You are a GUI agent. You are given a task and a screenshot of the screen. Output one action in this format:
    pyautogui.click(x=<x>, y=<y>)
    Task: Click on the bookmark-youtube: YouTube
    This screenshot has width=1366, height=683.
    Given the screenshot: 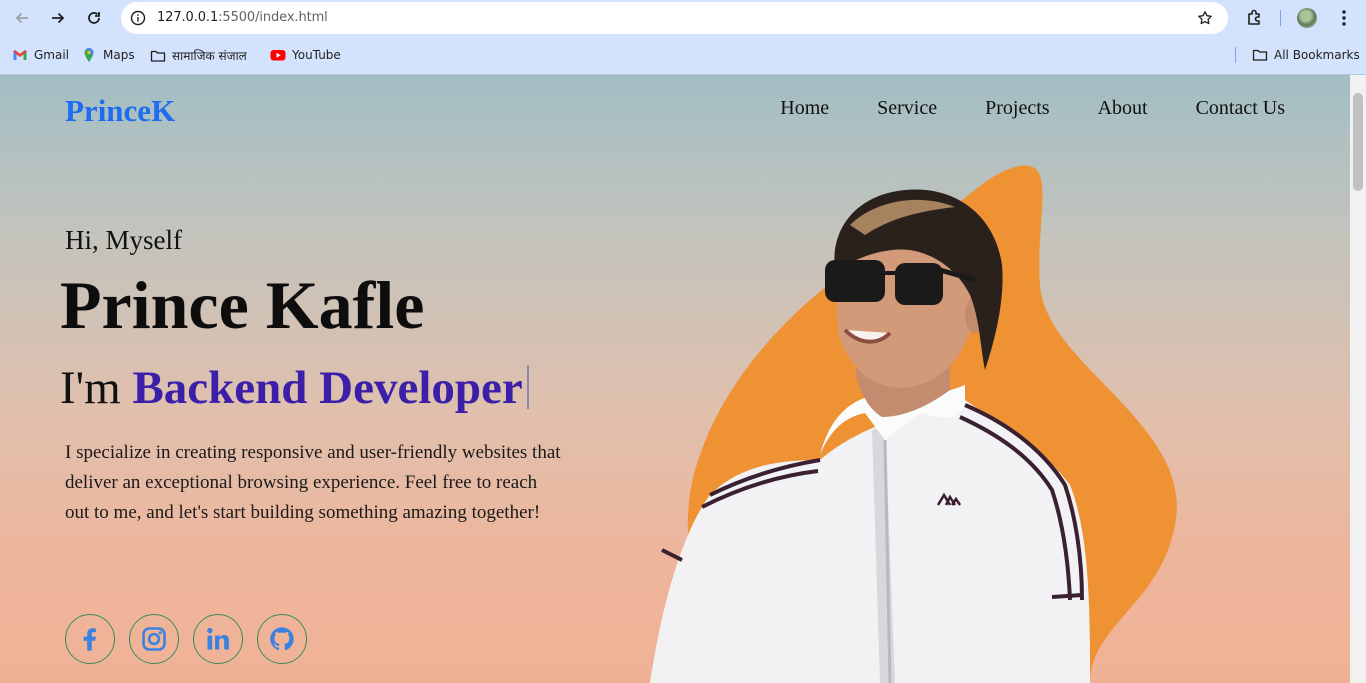 What is the action you would take?
    pyautogui.click(x=305, y=55)
    